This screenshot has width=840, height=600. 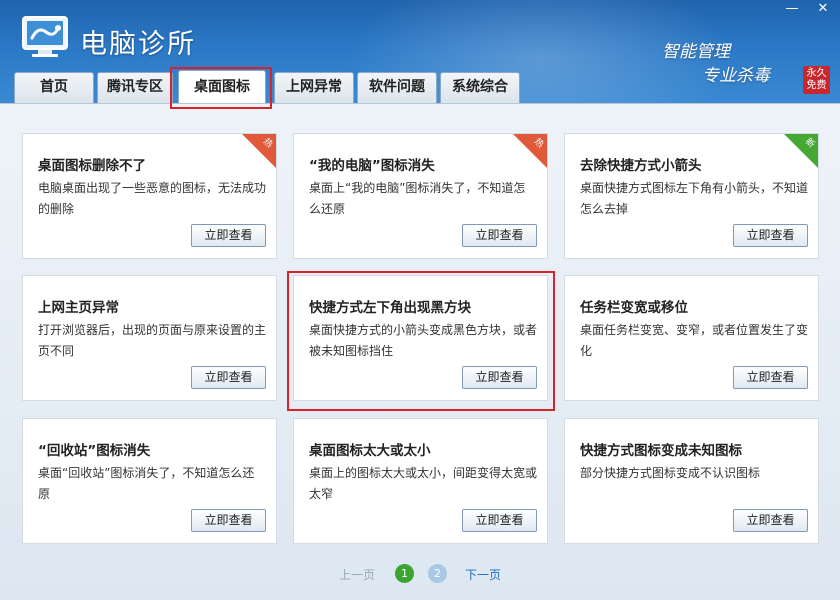 What do you see at coordinates (816, 73) in the screenshot?
I see `free-badge-line-1: 永久` at bounding box center [816, 73].